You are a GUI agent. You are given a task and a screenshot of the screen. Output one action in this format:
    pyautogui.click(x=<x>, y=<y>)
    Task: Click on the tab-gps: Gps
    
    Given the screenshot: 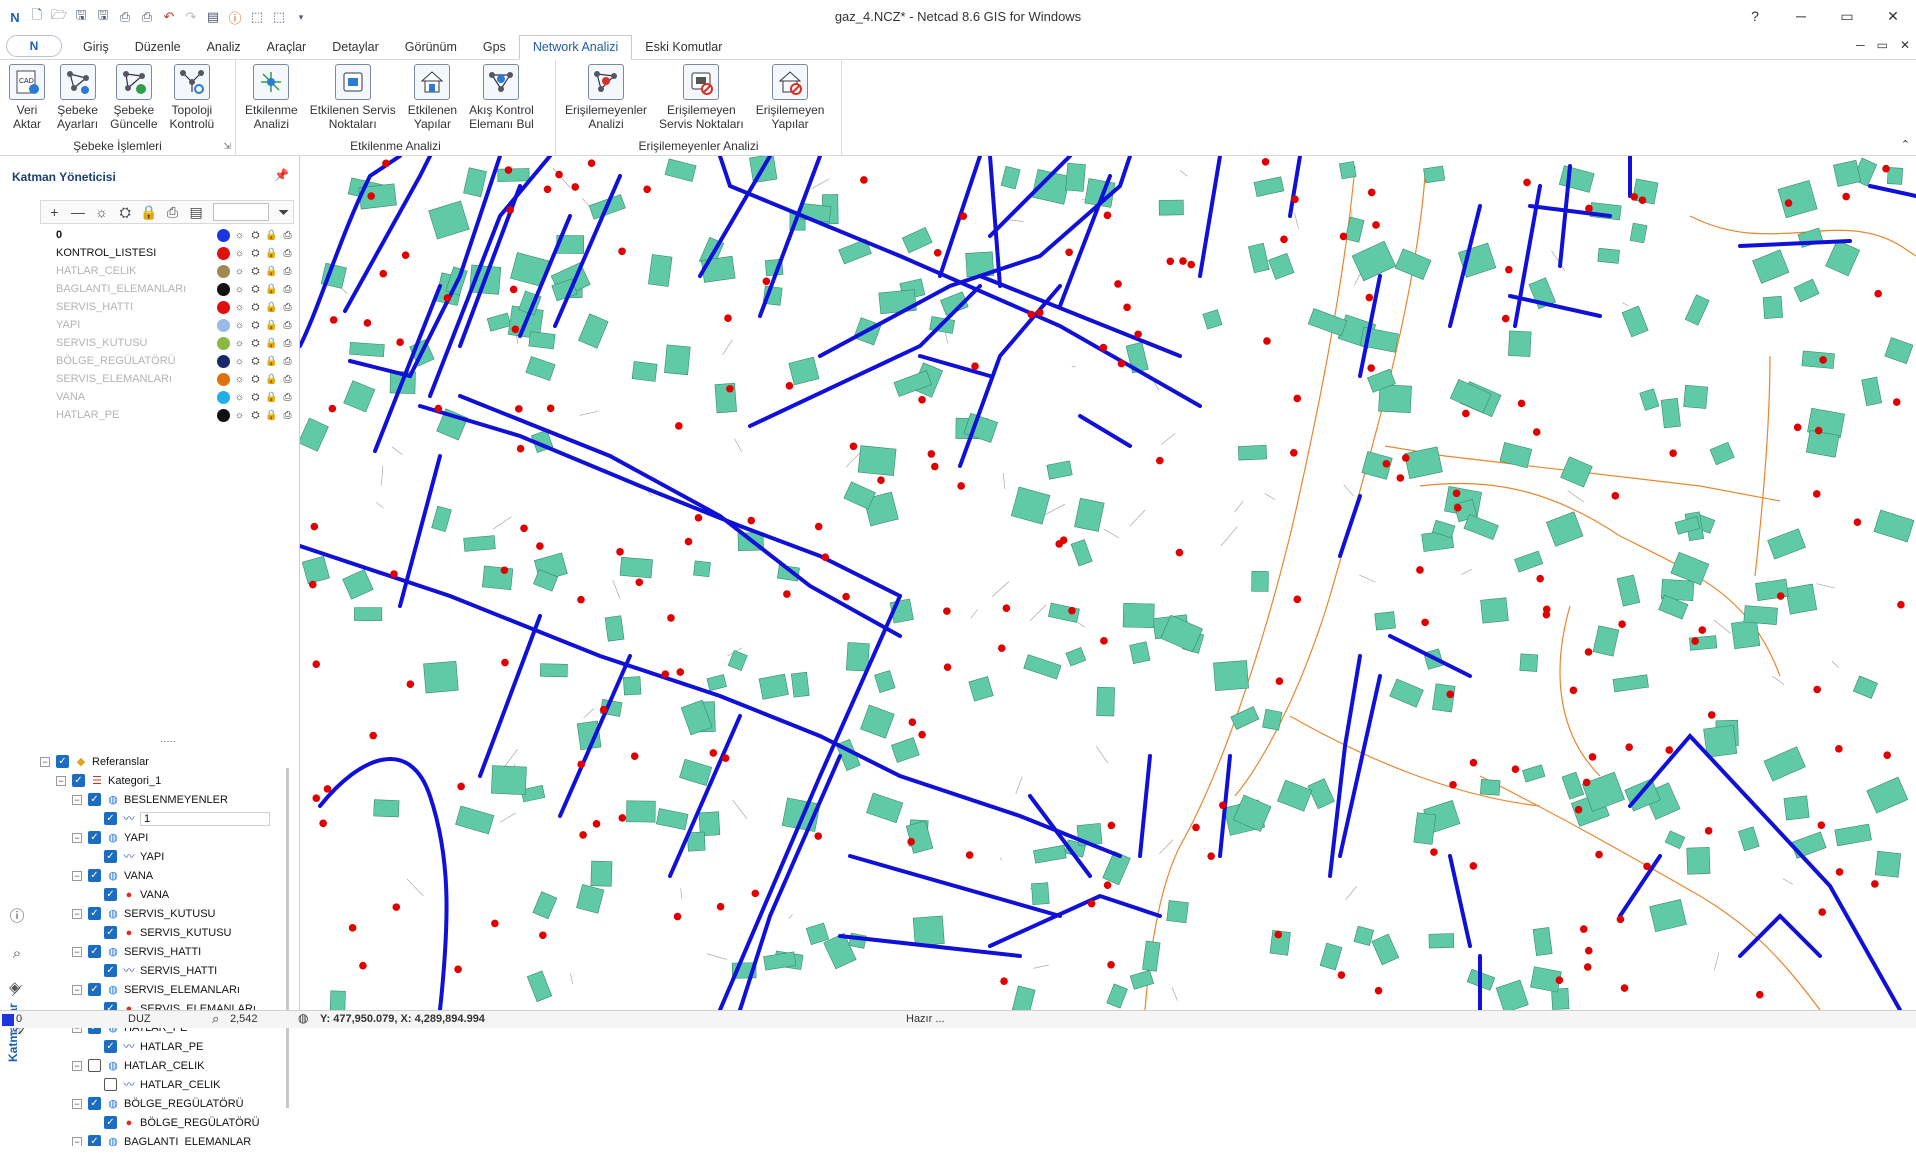 What is the action you would take?
    pyautogui.click(x=494, y=47)
    